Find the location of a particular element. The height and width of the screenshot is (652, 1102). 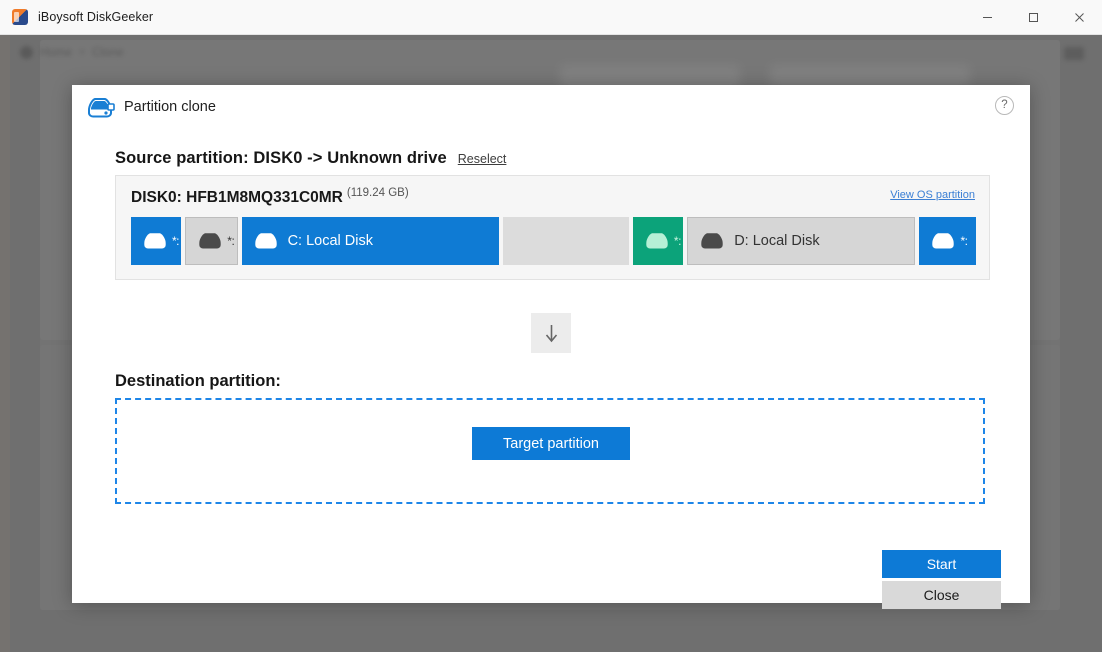

disk-name: DISK0: HFB1M8MQ331C0MR (119.24 GB) is located at coordinates (270, 197).